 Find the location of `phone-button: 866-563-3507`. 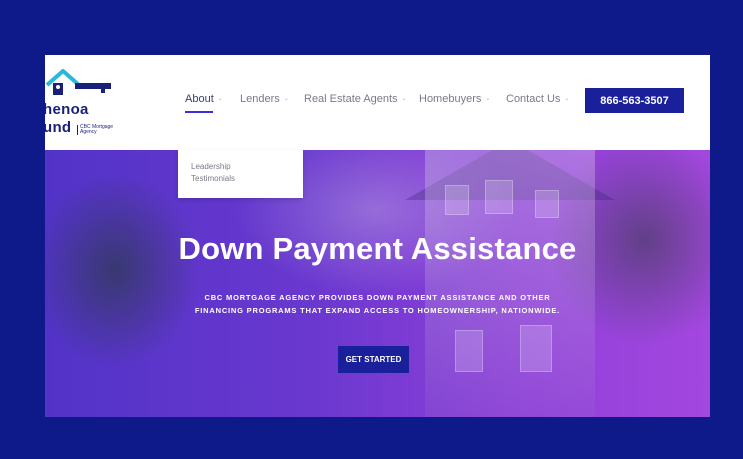

phone-button: 866-563-3507 is located at coordinates (634, 100).